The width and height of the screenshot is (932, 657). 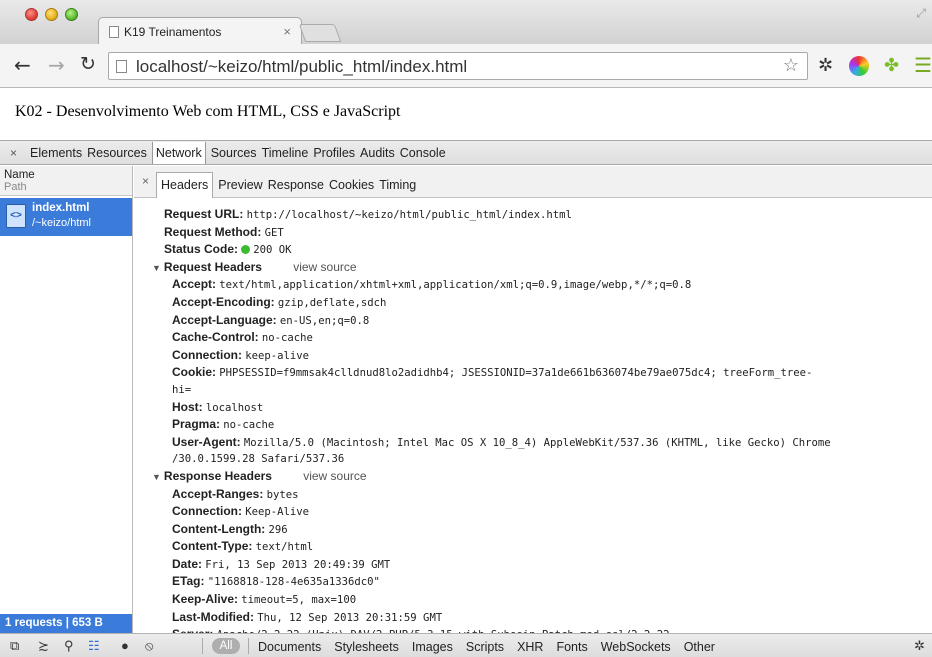 I want to click on filter-all-button: All, so click(x=226, y=646).